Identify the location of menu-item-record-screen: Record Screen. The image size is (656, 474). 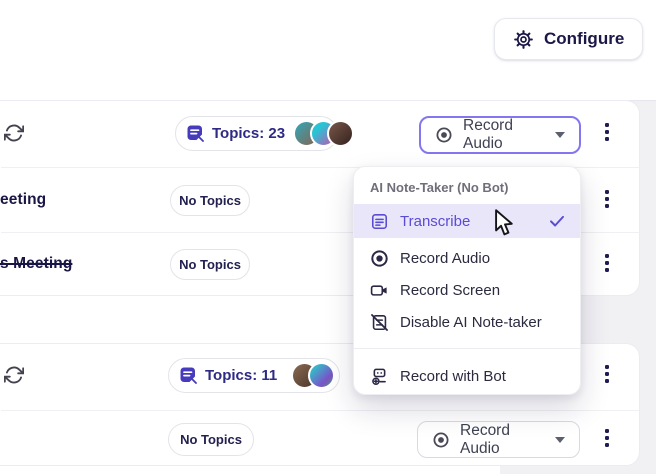
(467, 290).